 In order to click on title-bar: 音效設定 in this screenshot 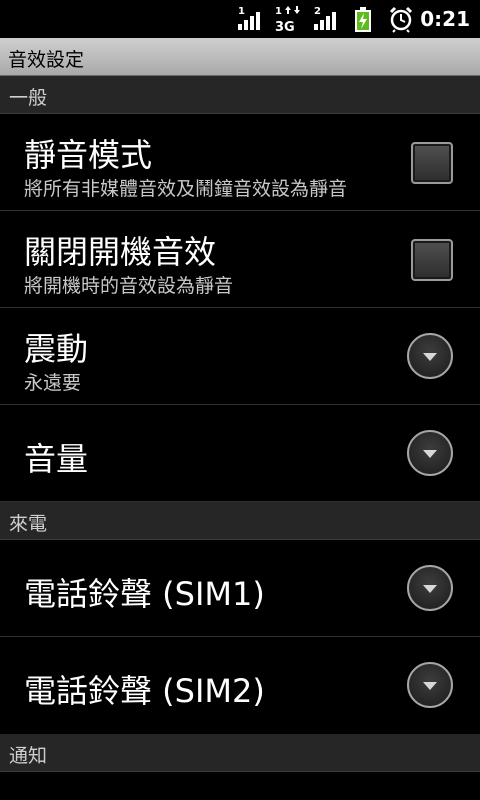, I will do `click(240, 57)`.